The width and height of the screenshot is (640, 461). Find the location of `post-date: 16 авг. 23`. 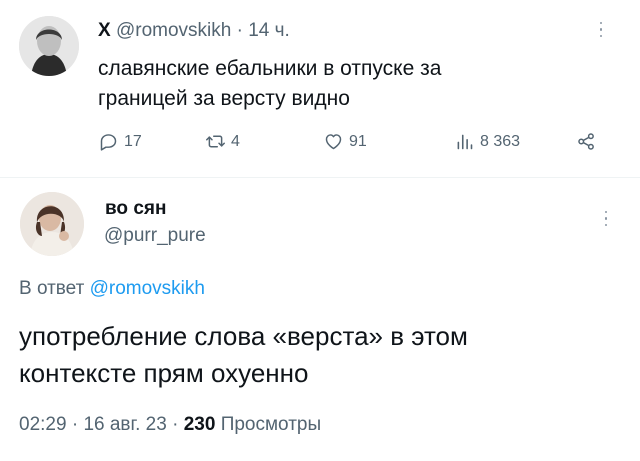

post-date: 16 авг. 23 is located at coordinates (124, 424).